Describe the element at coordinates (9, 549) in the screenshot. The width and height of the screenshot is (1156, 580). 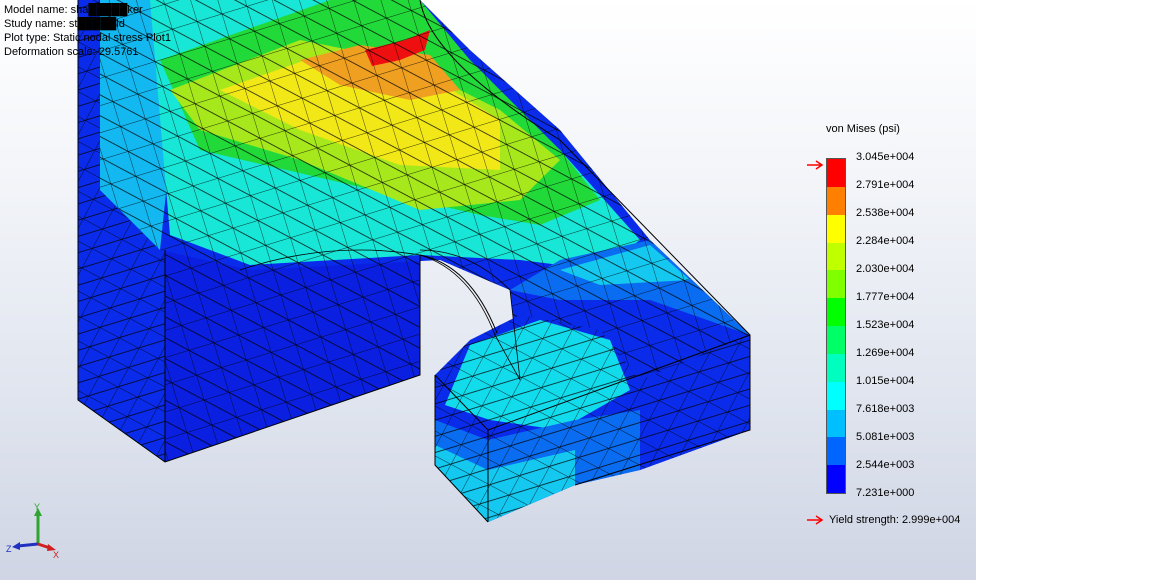
I see `z-axis-label: Z` at that location.